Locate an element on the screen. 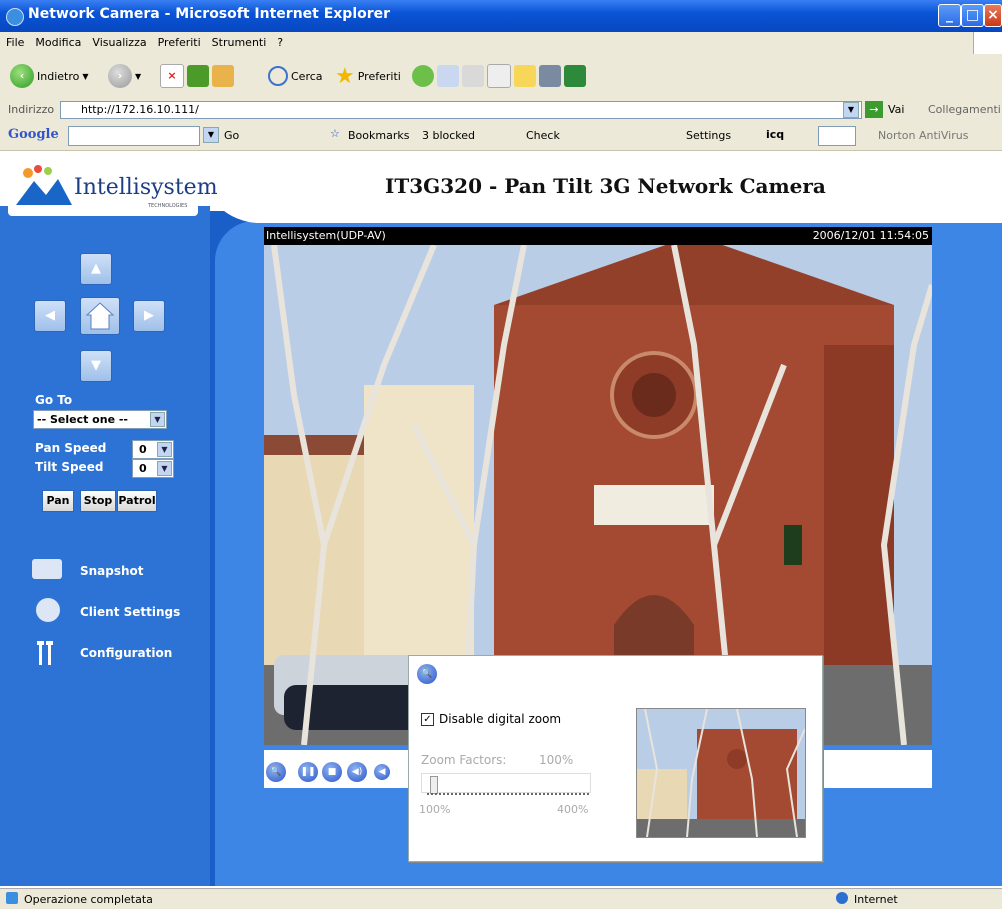 The width and height of the screenshot is (1002, 909). popup-blocker-button: 3 blocked is located at coordinates (448, 135).